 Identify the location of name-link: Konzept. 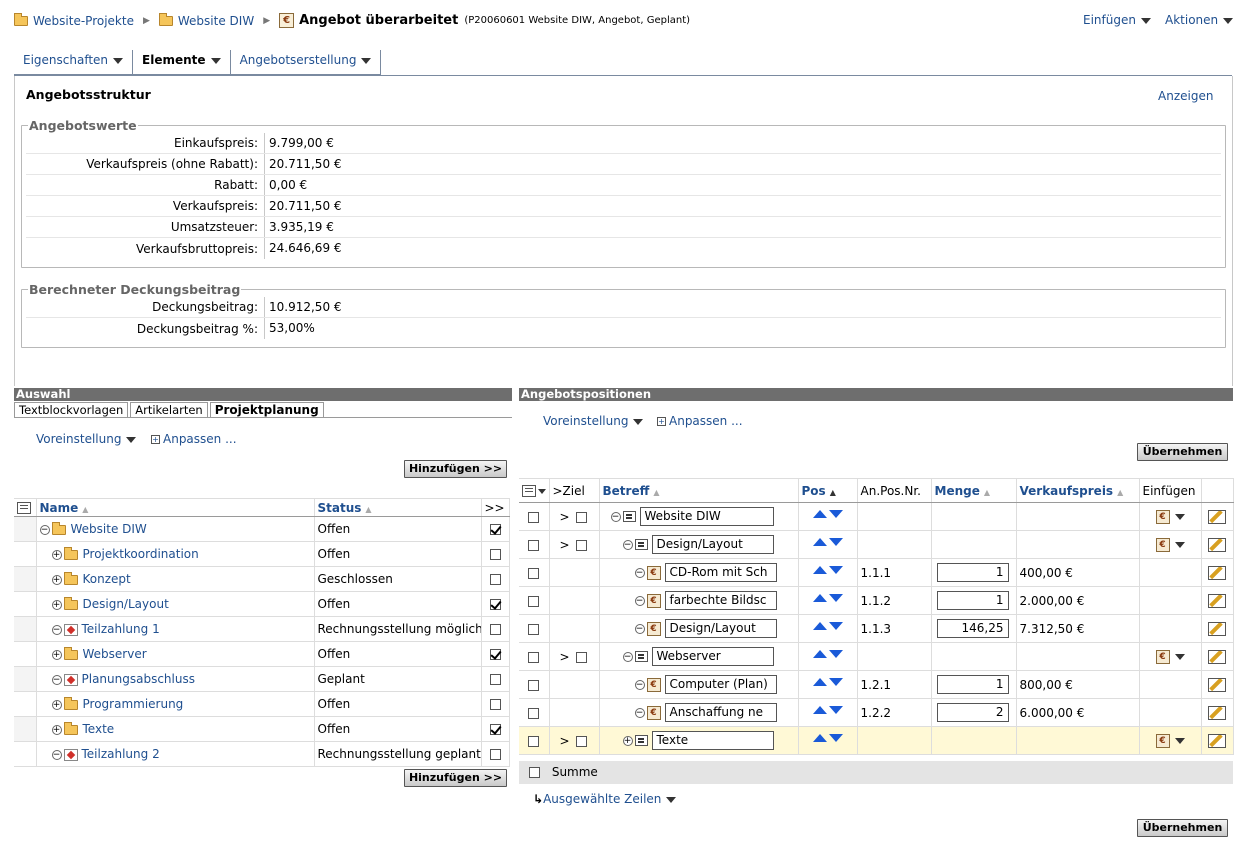
(107, 579).